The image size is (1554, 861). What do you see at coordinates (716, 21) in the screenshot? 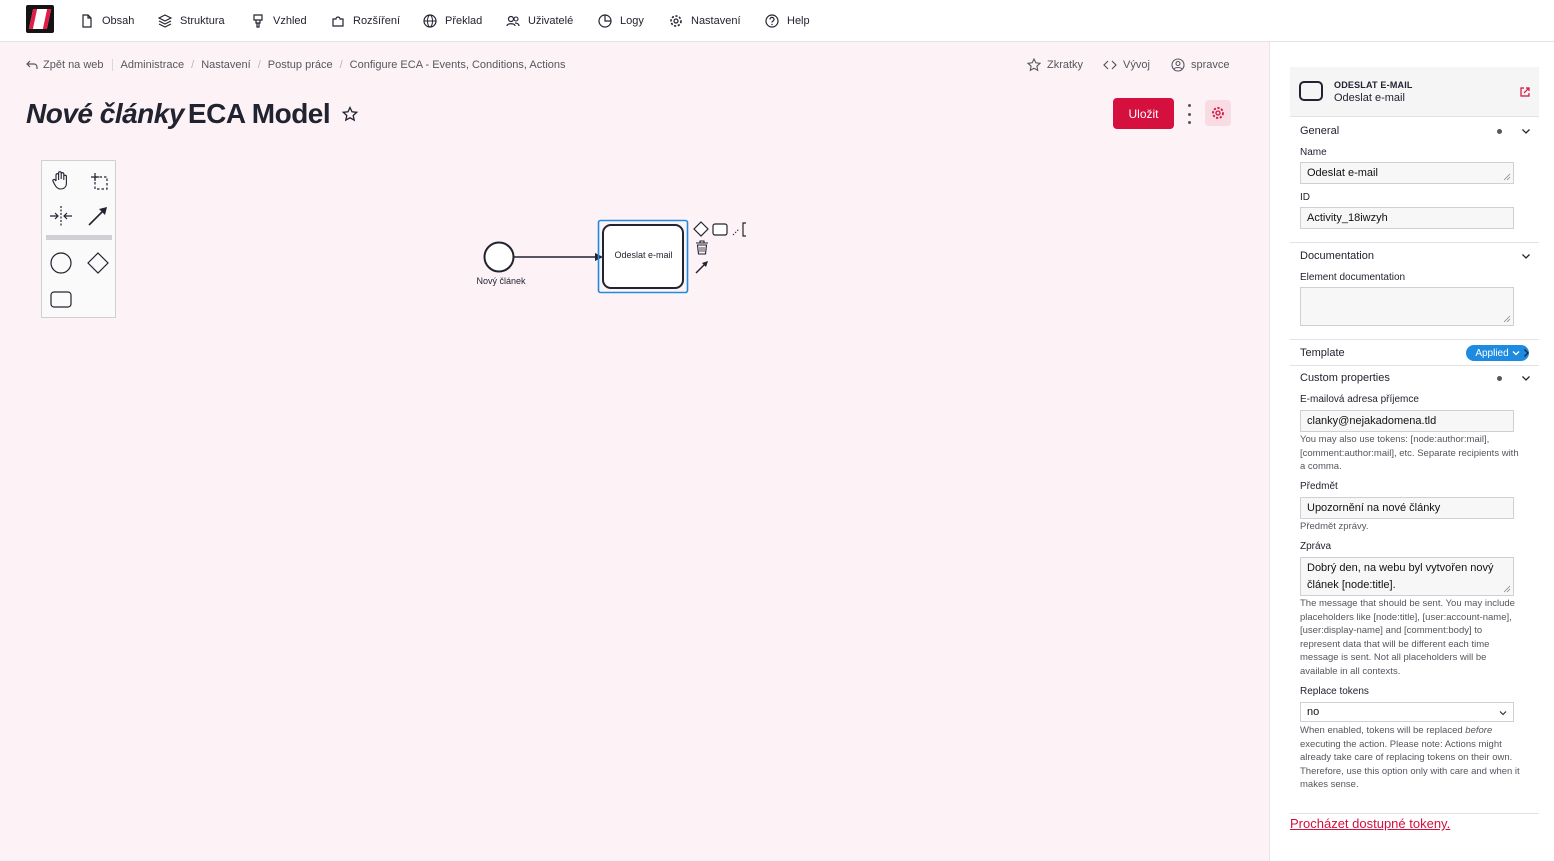
I see `nav-label: Nastavení` at bounding box center [716, 21].